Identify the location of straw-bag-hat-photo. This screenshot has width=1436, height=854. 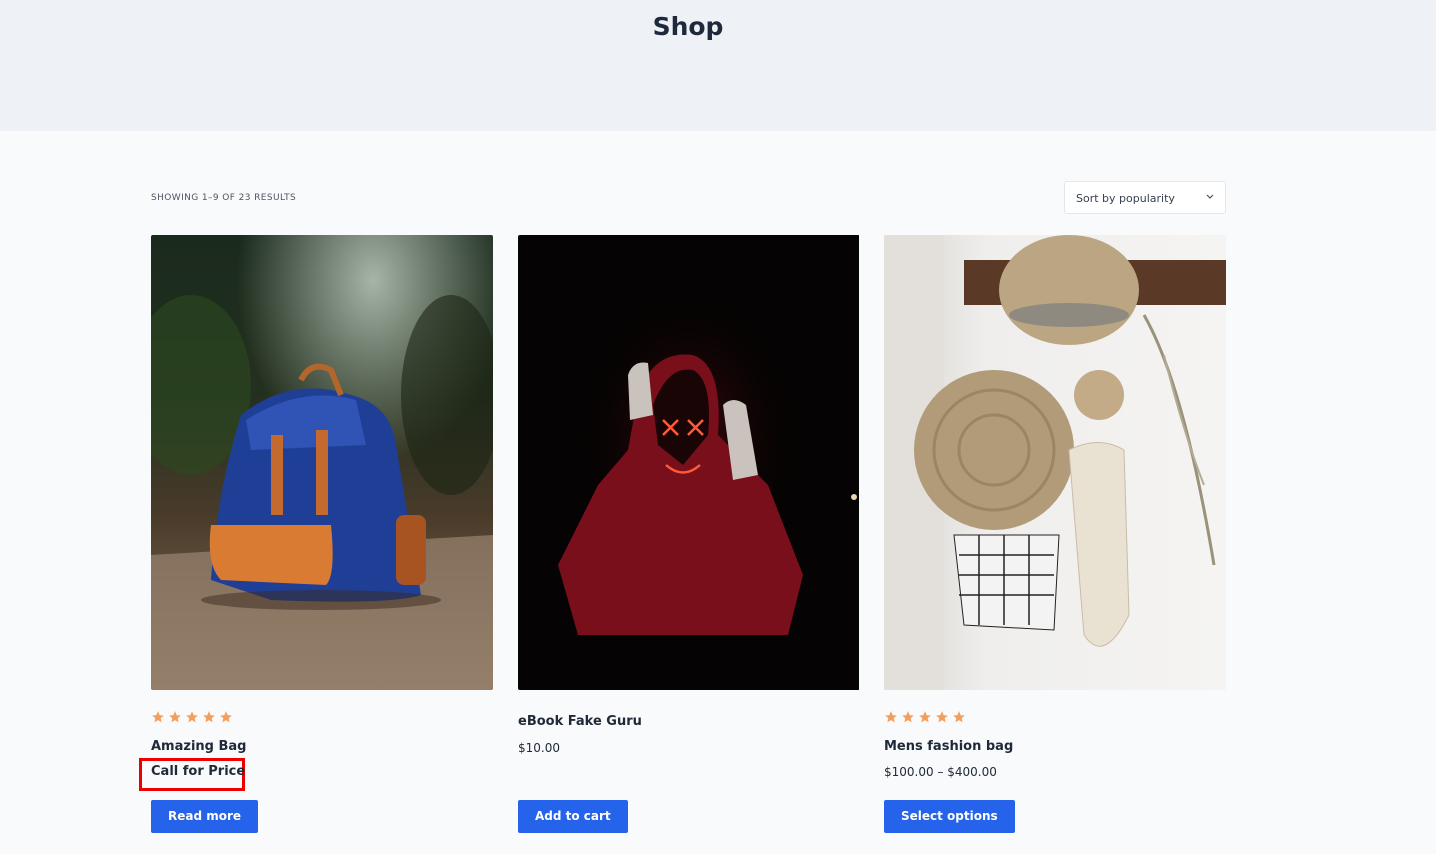
(1055, 462).